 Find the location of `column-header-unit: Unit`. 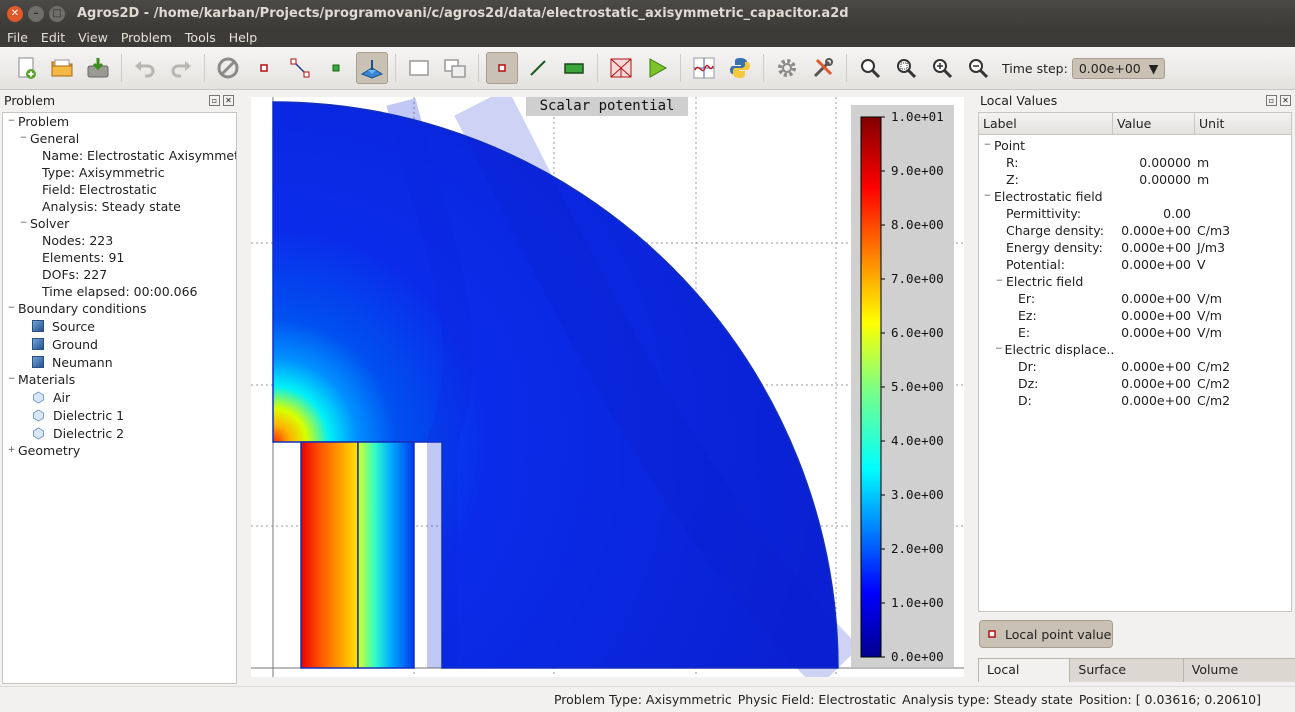

column-header-unit: Unit is located at coordinates (1243, 123).